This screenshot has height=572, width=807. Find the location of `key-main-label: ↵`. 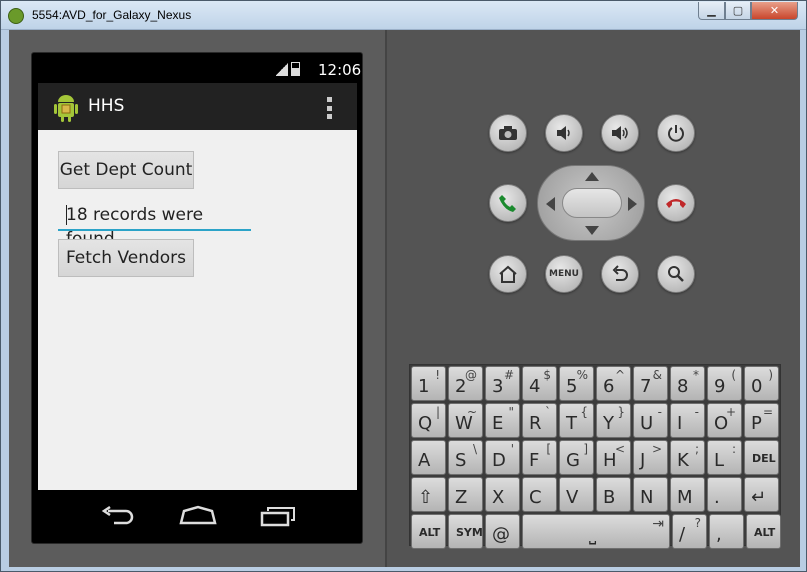

key-main-label: ↵ is located at coordinates (759, 497).